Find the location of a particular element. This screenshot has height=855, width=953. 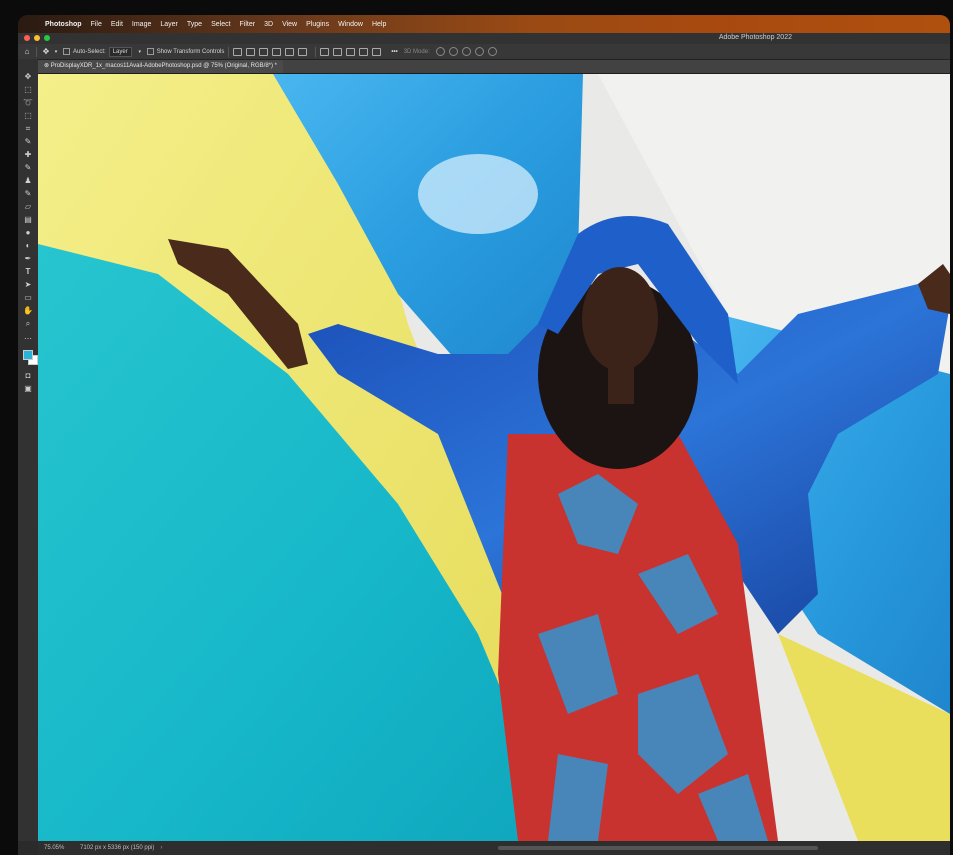

pan-3d-icon is located at coordinates (466, 51).